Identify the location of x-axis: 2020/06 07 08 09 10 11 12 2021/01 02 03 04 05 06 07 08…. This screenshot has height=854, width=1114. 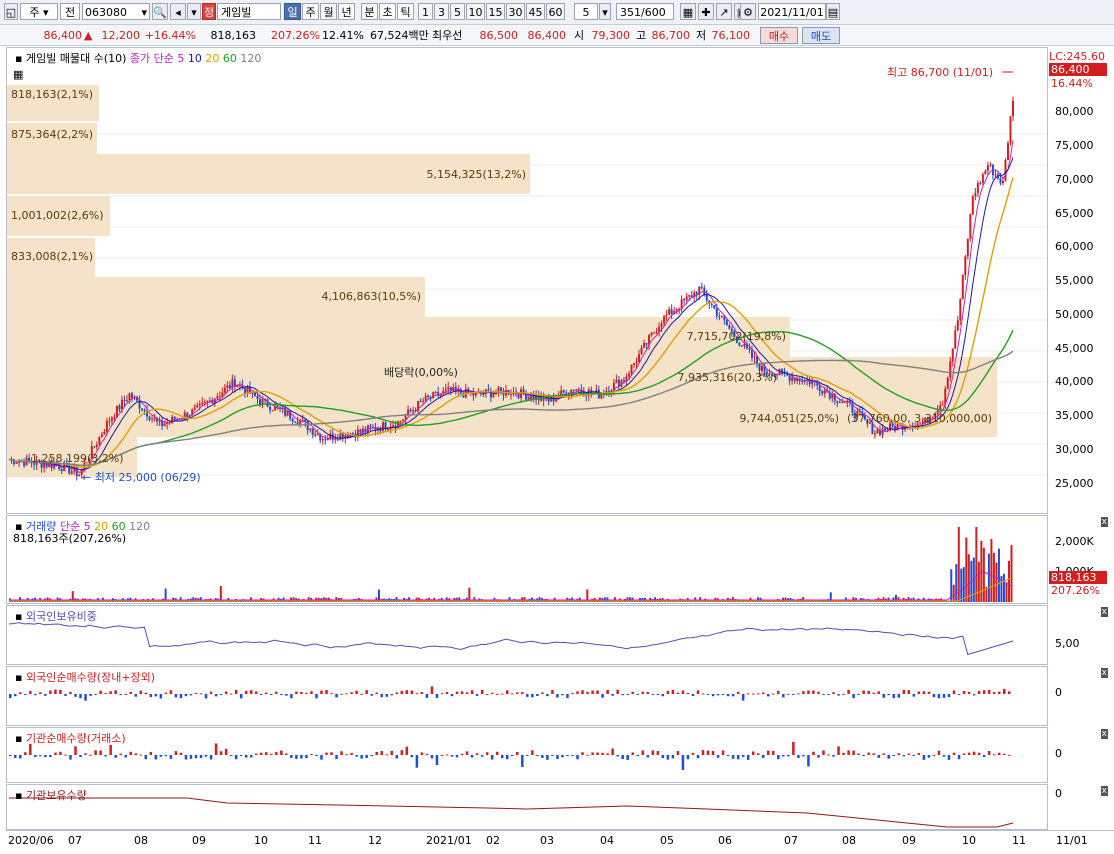
(560, 842).